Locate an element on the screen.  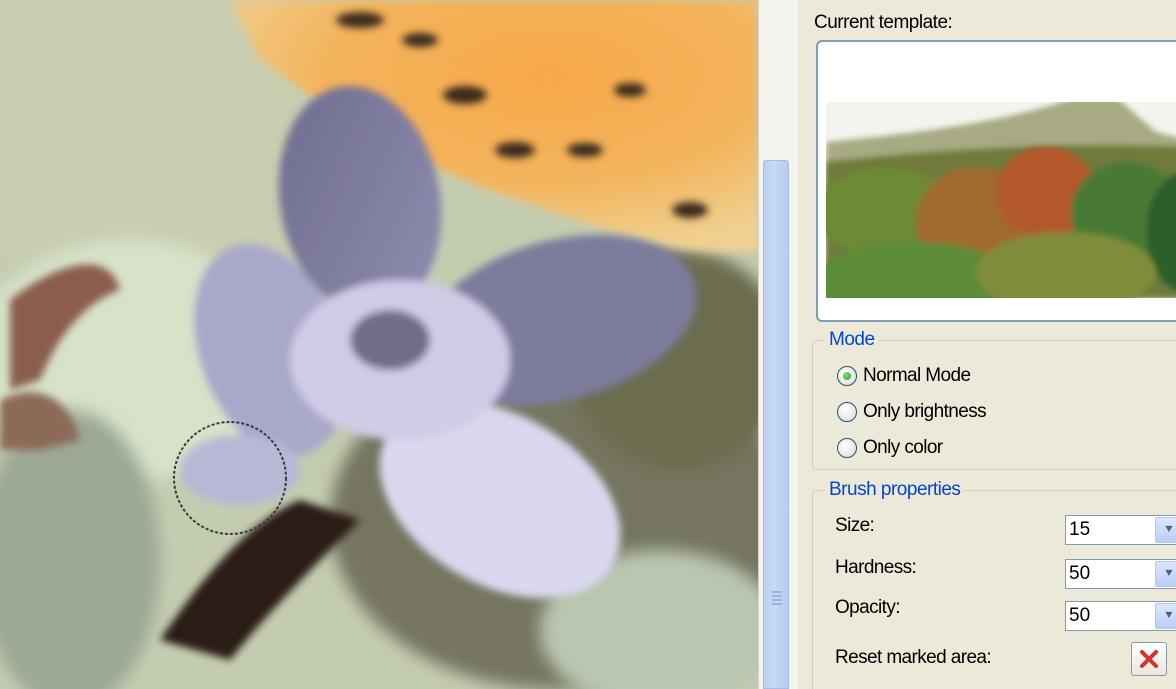
size-select: 15 ⯆ is located at coordinates (1120, 530).